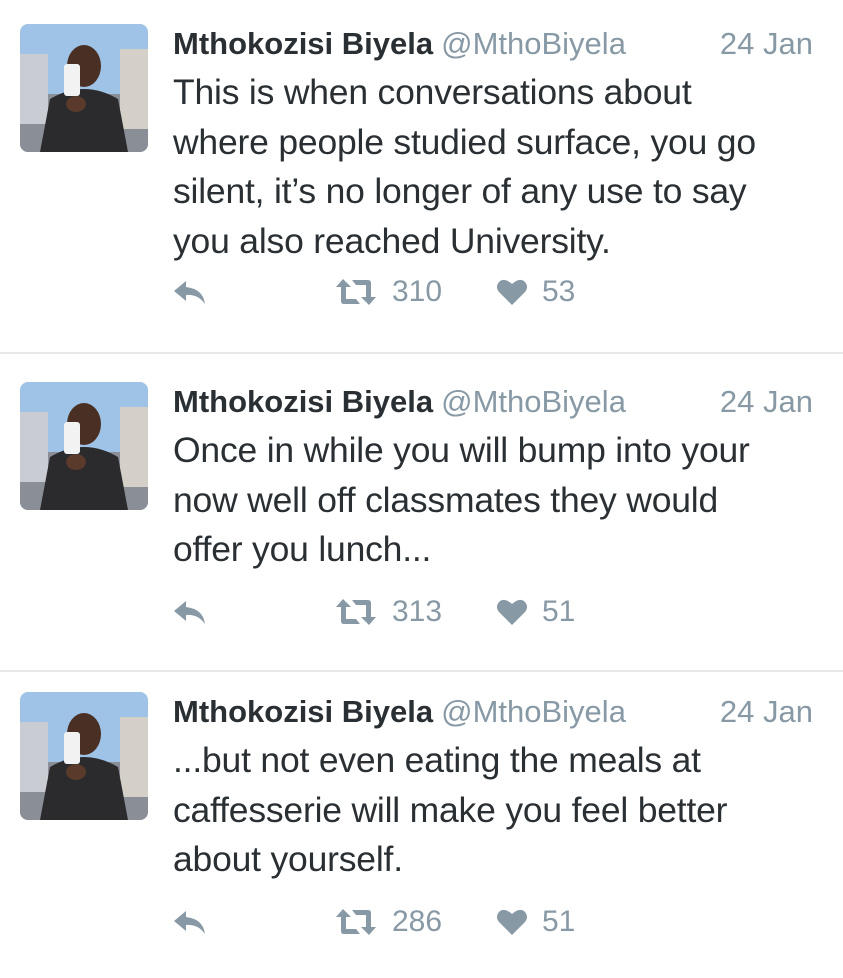  What do you see at coordinates (388, 612) in the screenshot?
I see `retweet-button: 313` at bounding box center [388, 612].